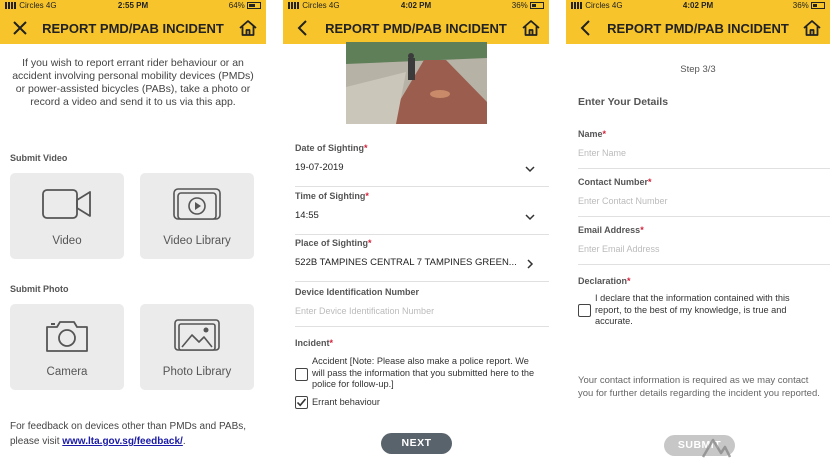 The width and height of the screenshot is (830, 468). Describe the element at coordinates (609, 230) in the screenshot. I see `email-label-text: Email Address` at that location.